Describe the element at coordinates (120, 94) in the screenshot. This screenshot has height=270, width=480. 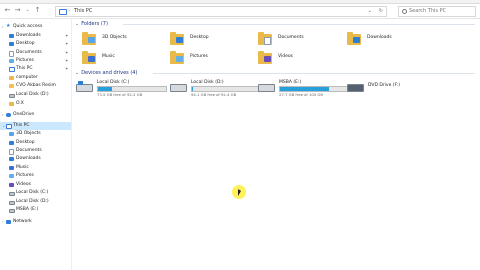
I see `drive-free-space: 73.5 GB free of 92.2 GB` at that location.